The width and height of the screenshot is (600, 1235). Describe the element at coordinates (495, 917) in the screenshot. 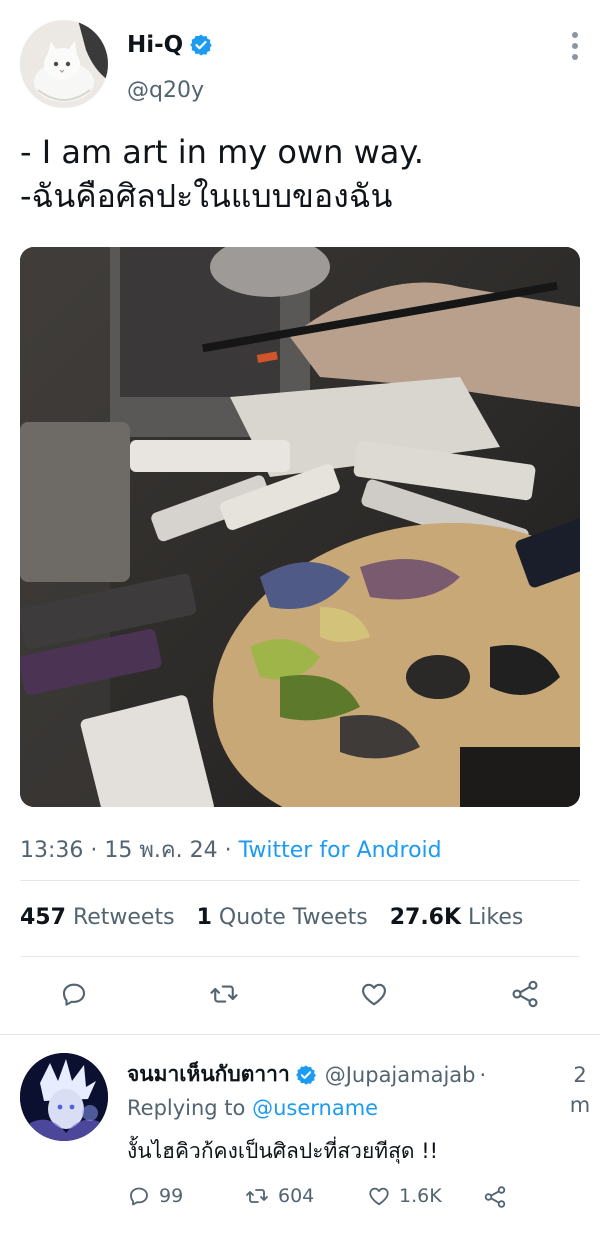

I see `likes-label: Likes` at that location.